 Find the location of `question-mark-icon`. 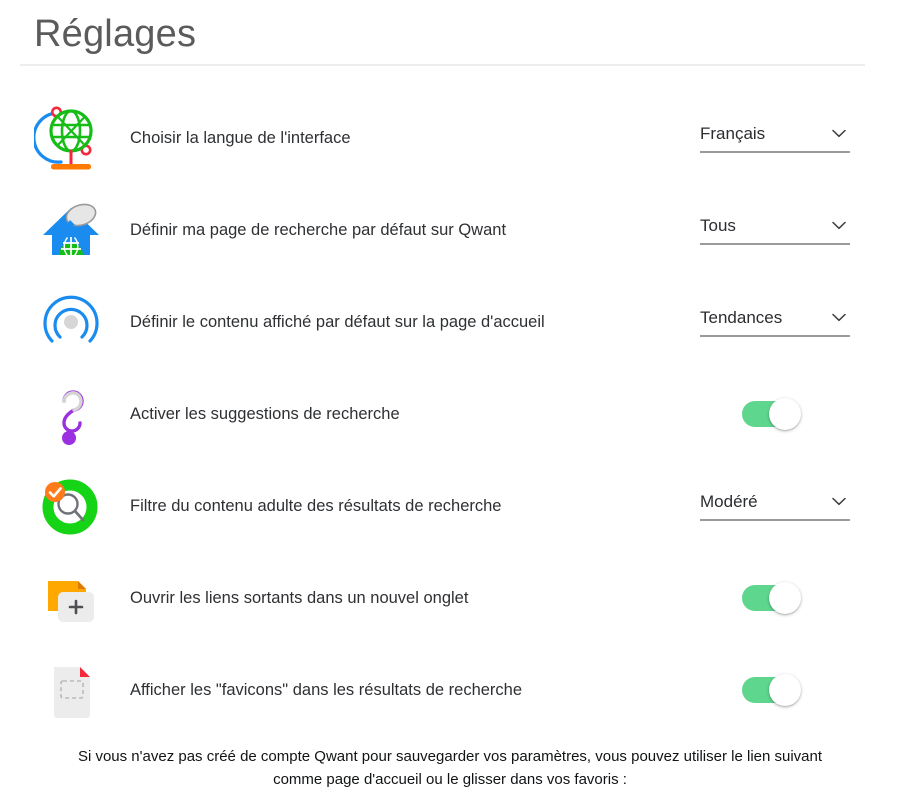

question-mark-icon is located at coordinates (82, 414).